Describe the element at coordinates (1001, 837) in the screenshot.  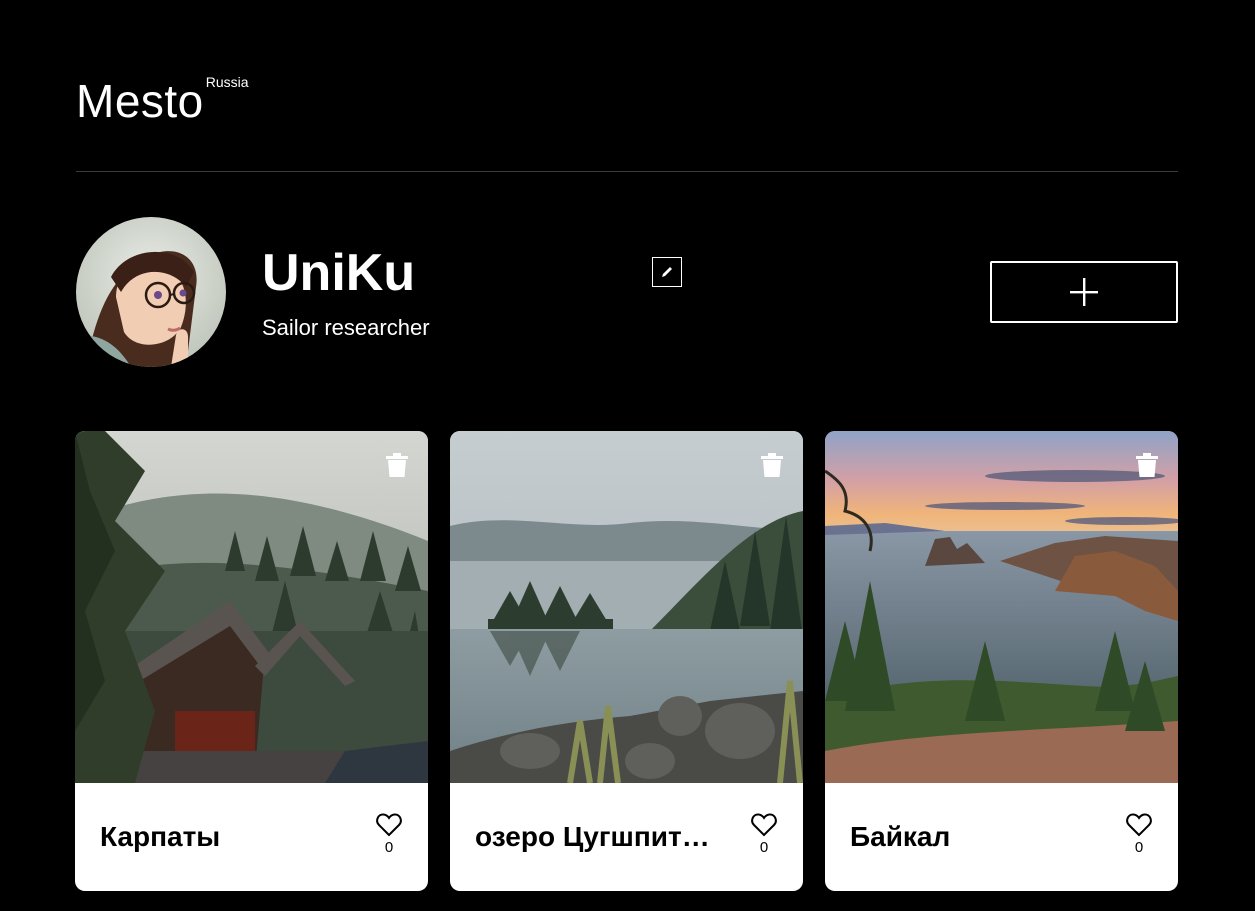
I see `card-footer: Байкал 0` at that location.